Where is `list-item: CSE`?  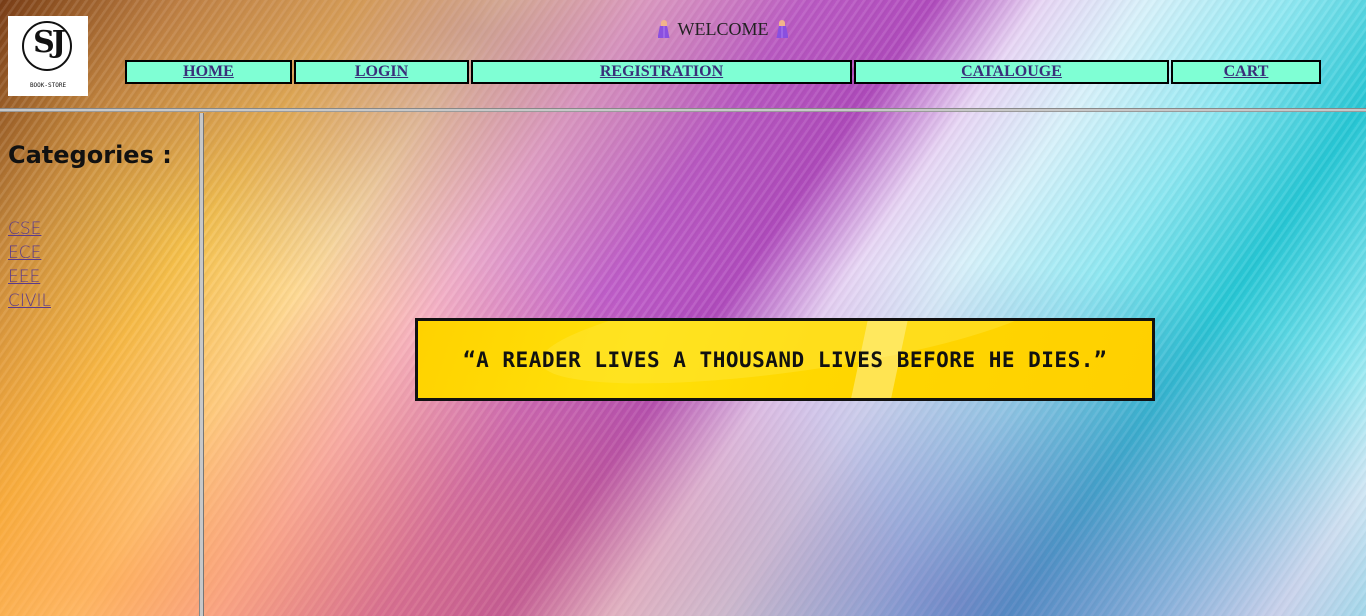
list-item: CSE is located at coordinates (29, 231).